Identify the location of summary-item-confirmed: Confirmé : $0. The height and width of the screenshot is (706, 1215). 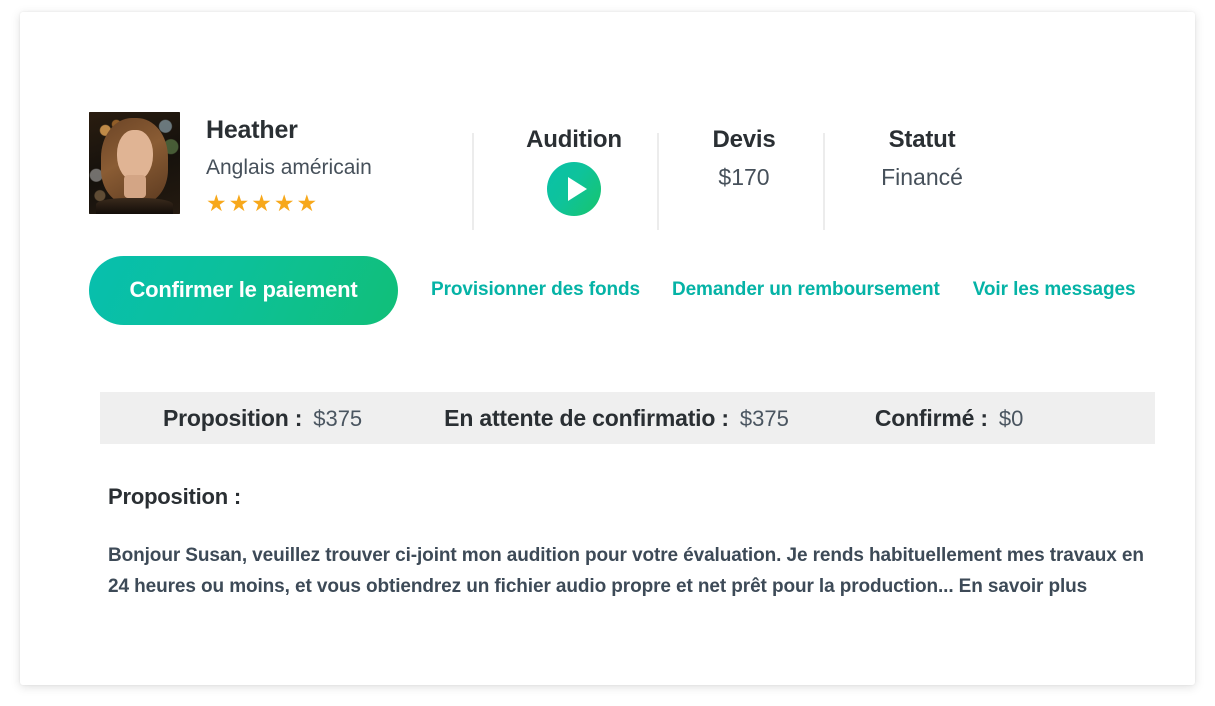
(949, 418).